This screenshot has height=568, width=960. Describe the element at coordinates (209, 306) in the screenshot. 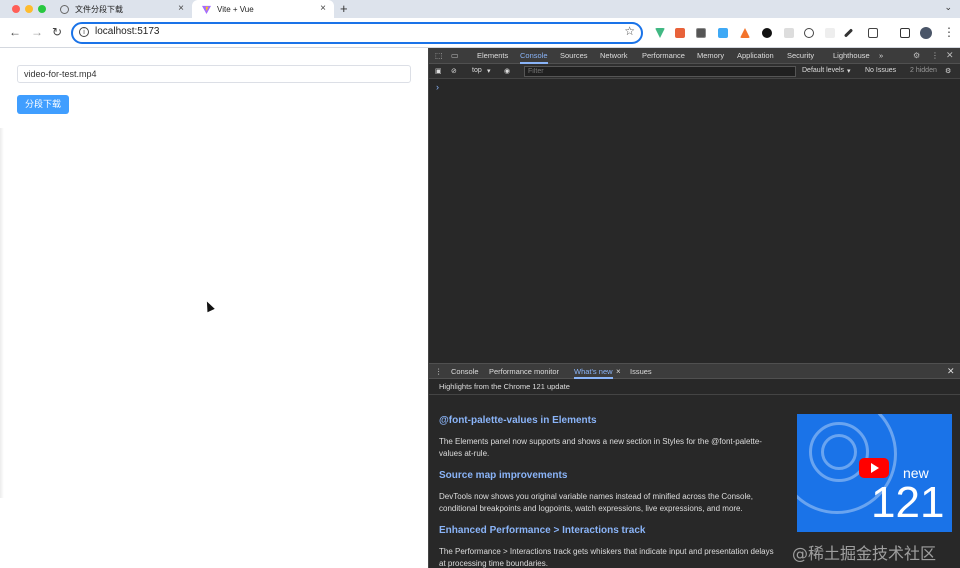

I see `mouse-cursor-icon` at that location.